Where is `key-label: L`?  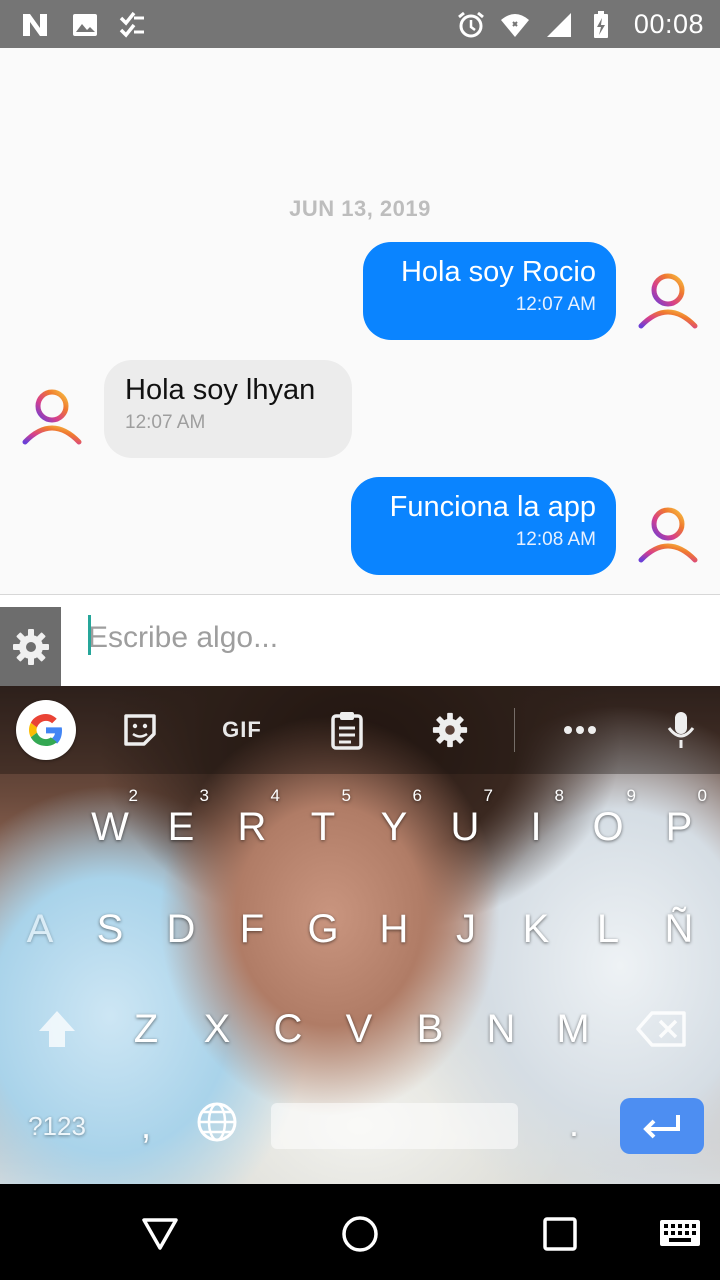 key-label: L is located at coordinates (608, 928).